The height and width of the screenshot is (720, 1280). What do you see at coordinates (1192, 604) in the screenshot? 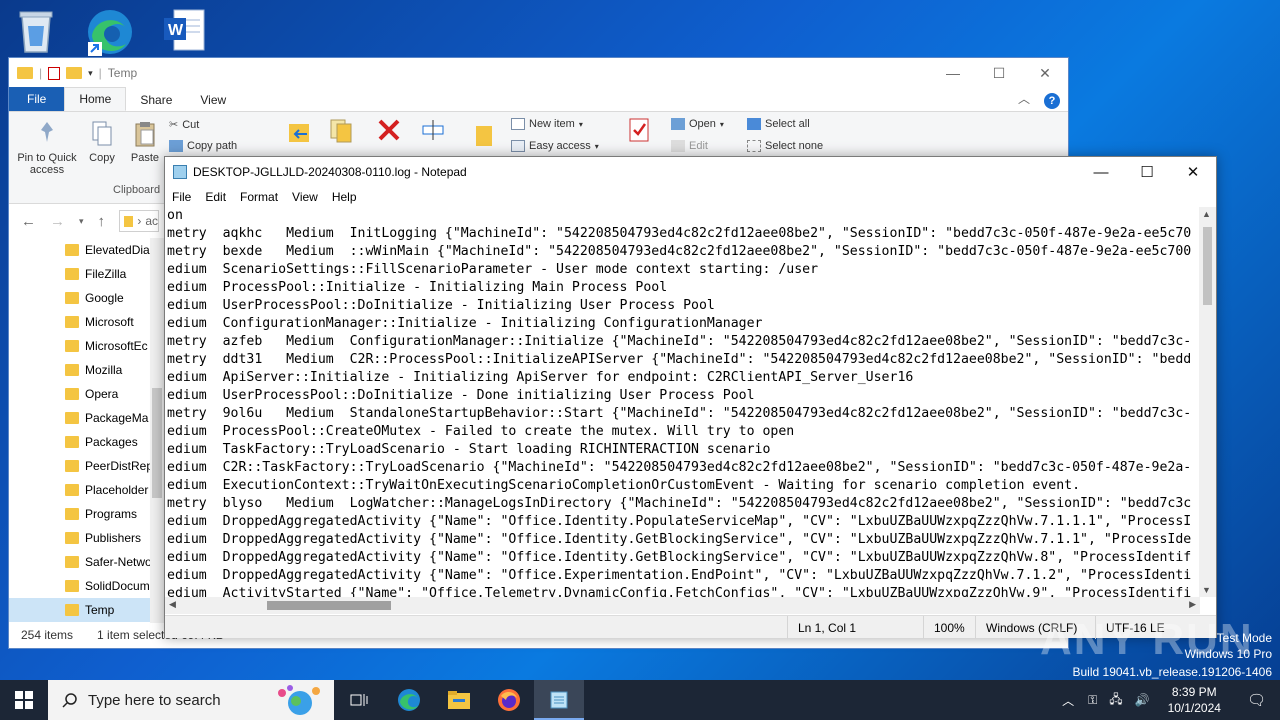
I see `scroll-right-icon: ▶` at bounding box center [1192, 604].